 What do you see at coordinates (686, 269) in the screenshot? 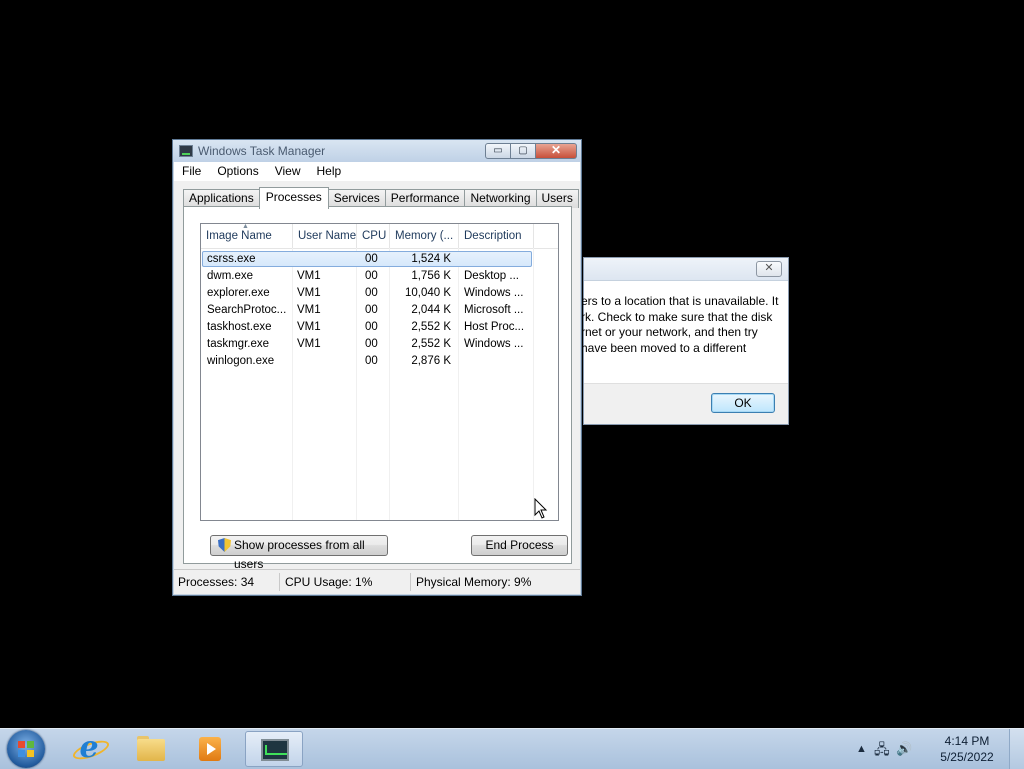
I see `error-dialog-titlebar: ✕` at bounding box center [686, 269].